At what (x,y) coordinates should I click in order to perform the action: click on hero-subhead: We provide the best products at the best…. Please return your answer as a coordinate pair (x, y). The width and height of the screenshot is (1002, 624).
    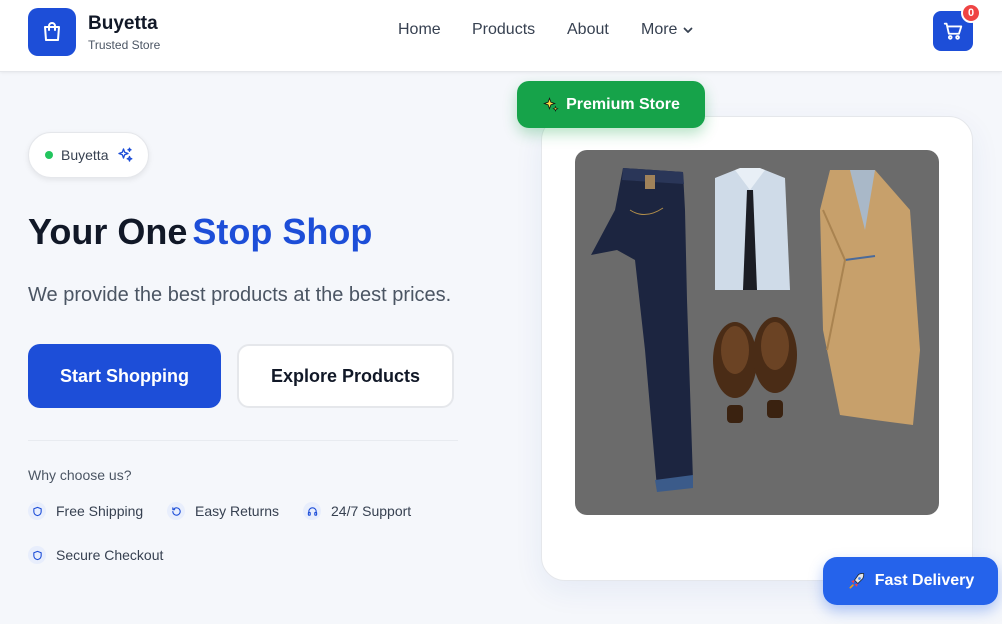
    Looking at the image, I should click on (240, 295).